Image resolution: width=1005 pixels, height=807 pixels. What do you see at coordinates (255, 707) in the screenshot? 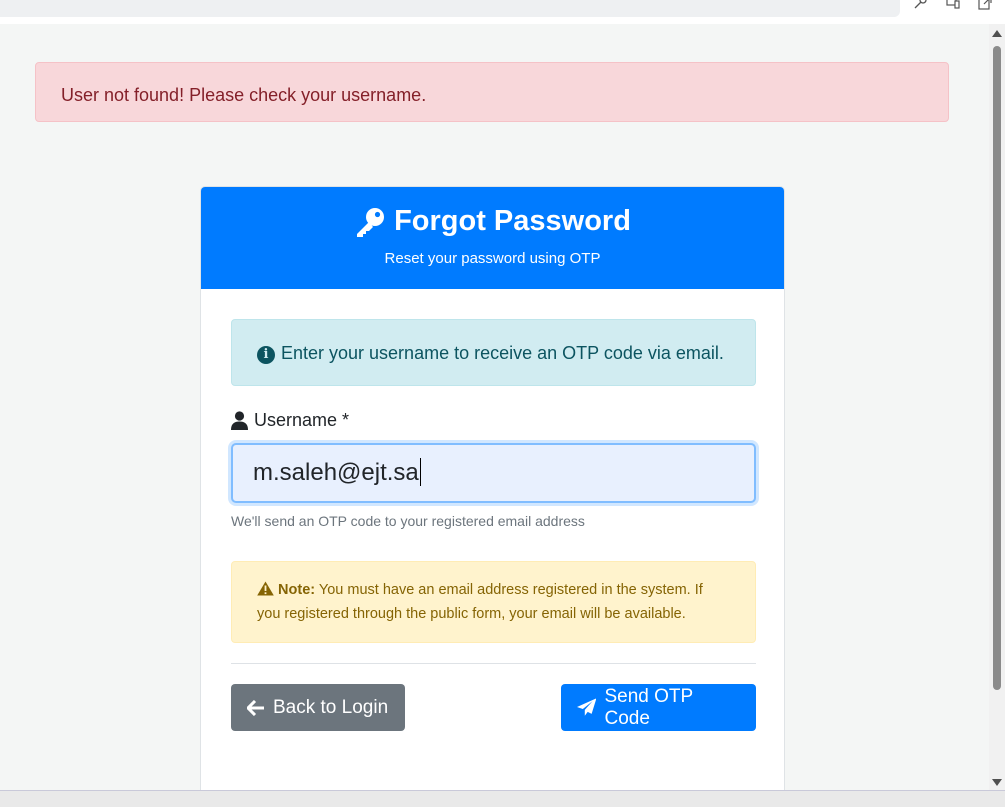
I see `arrow-left-icon` at bounding box center [255, 707].